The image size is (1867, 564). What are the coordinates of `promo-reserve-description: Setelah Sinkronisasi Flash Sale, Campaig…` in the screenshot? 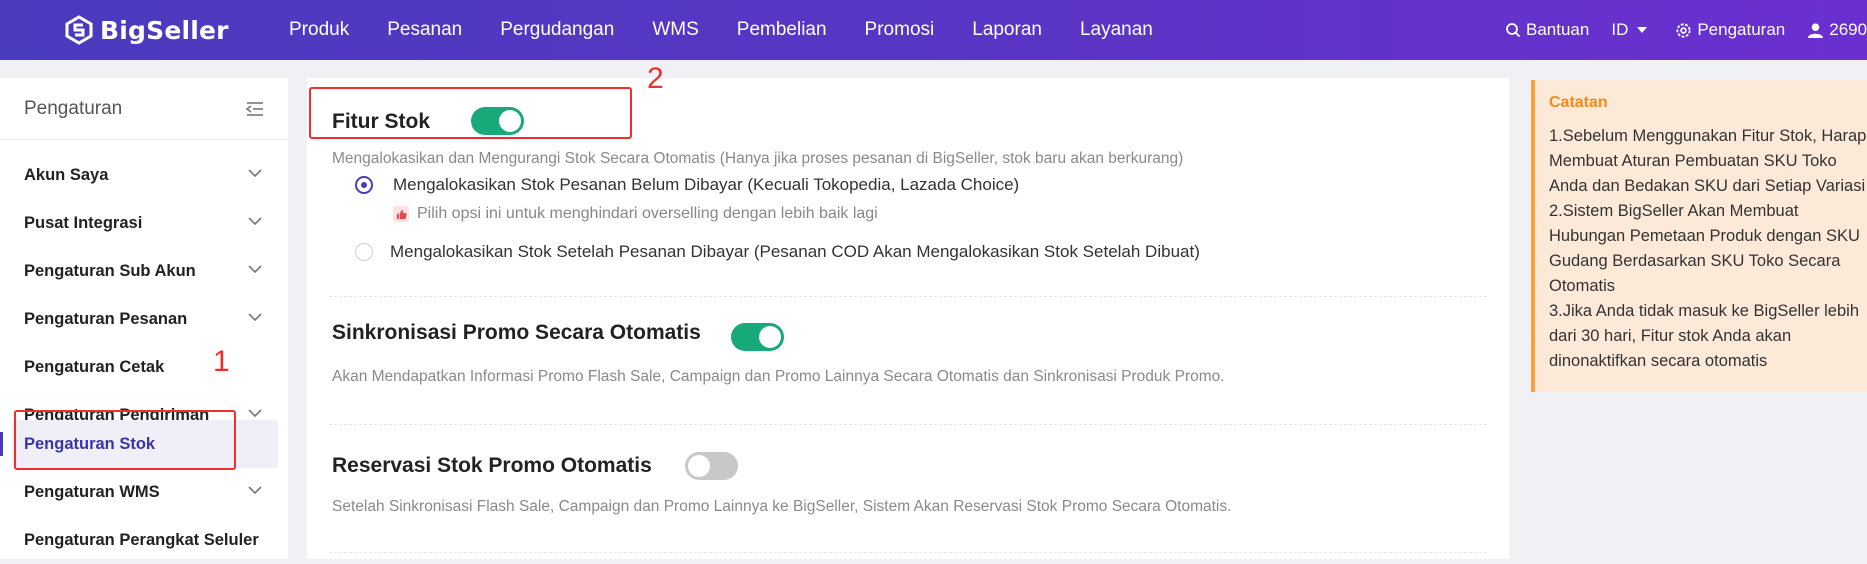 It's located at (782, 506).